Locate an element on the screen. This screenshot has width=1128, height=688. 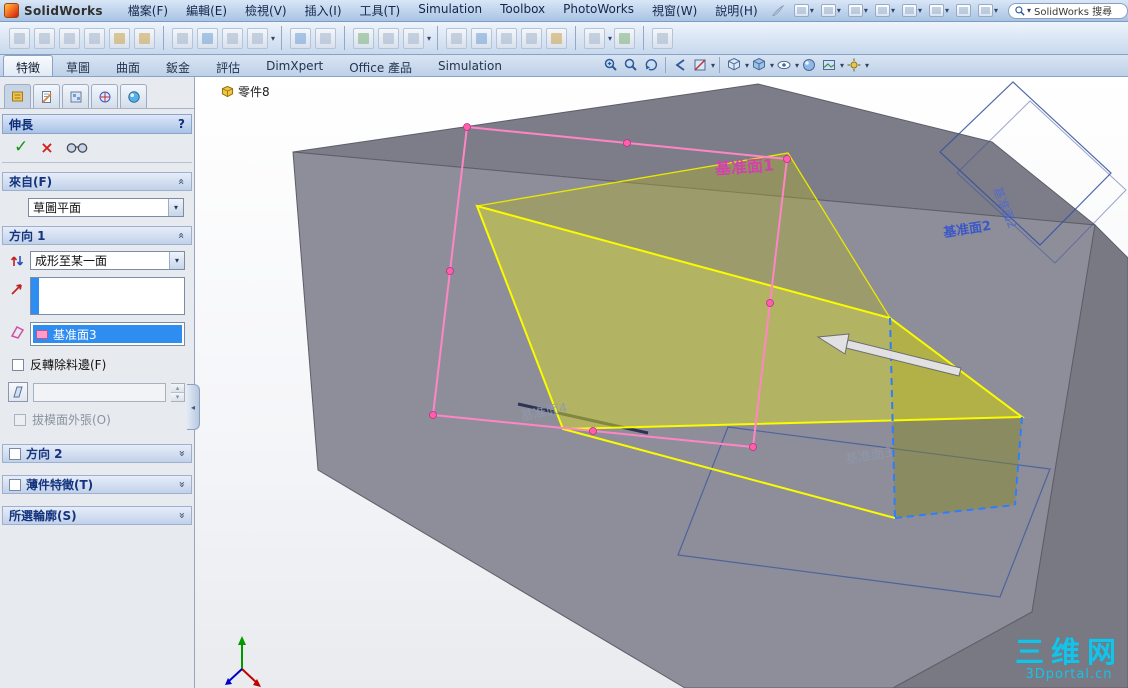
section-selected-contours: 所選輪廓(S) « is located at coordinates (97, 515).